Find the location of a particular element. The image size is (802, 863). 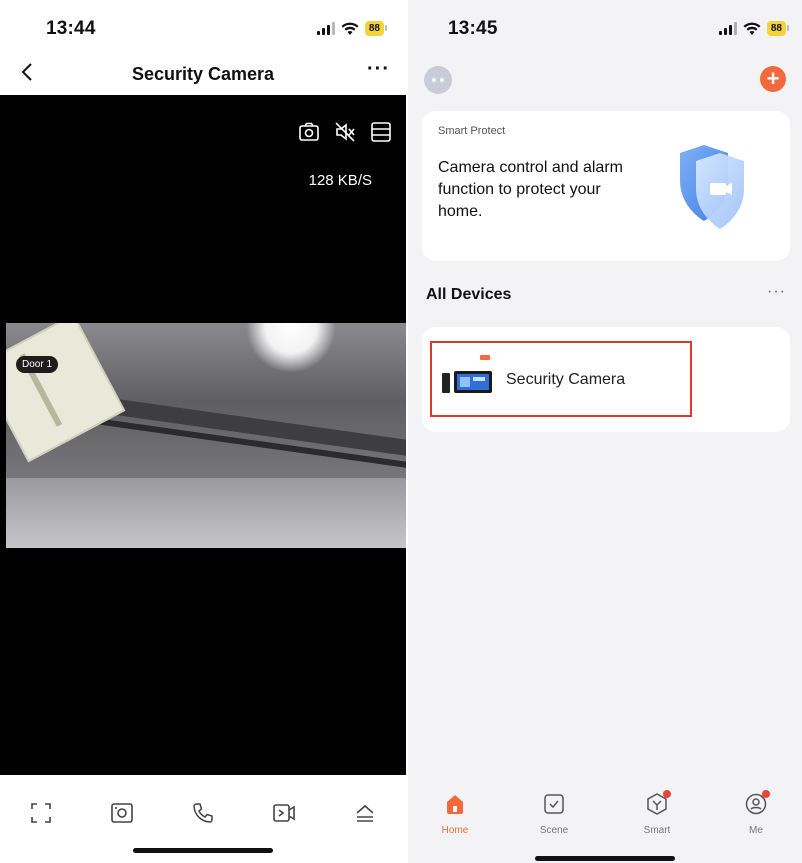

bottom-tab-bar: Home Scene Smart Me is located at coordinates (605, 822).